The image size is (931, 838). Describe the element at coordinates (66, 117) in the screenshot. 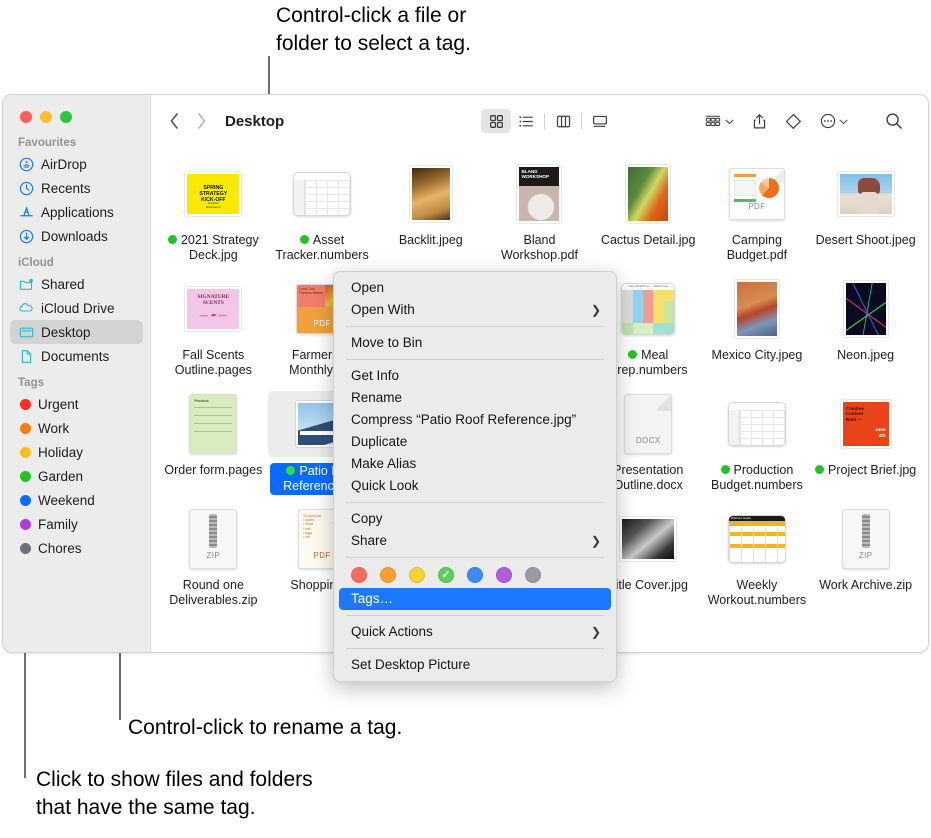

I see `maximize-window-button` at that location.